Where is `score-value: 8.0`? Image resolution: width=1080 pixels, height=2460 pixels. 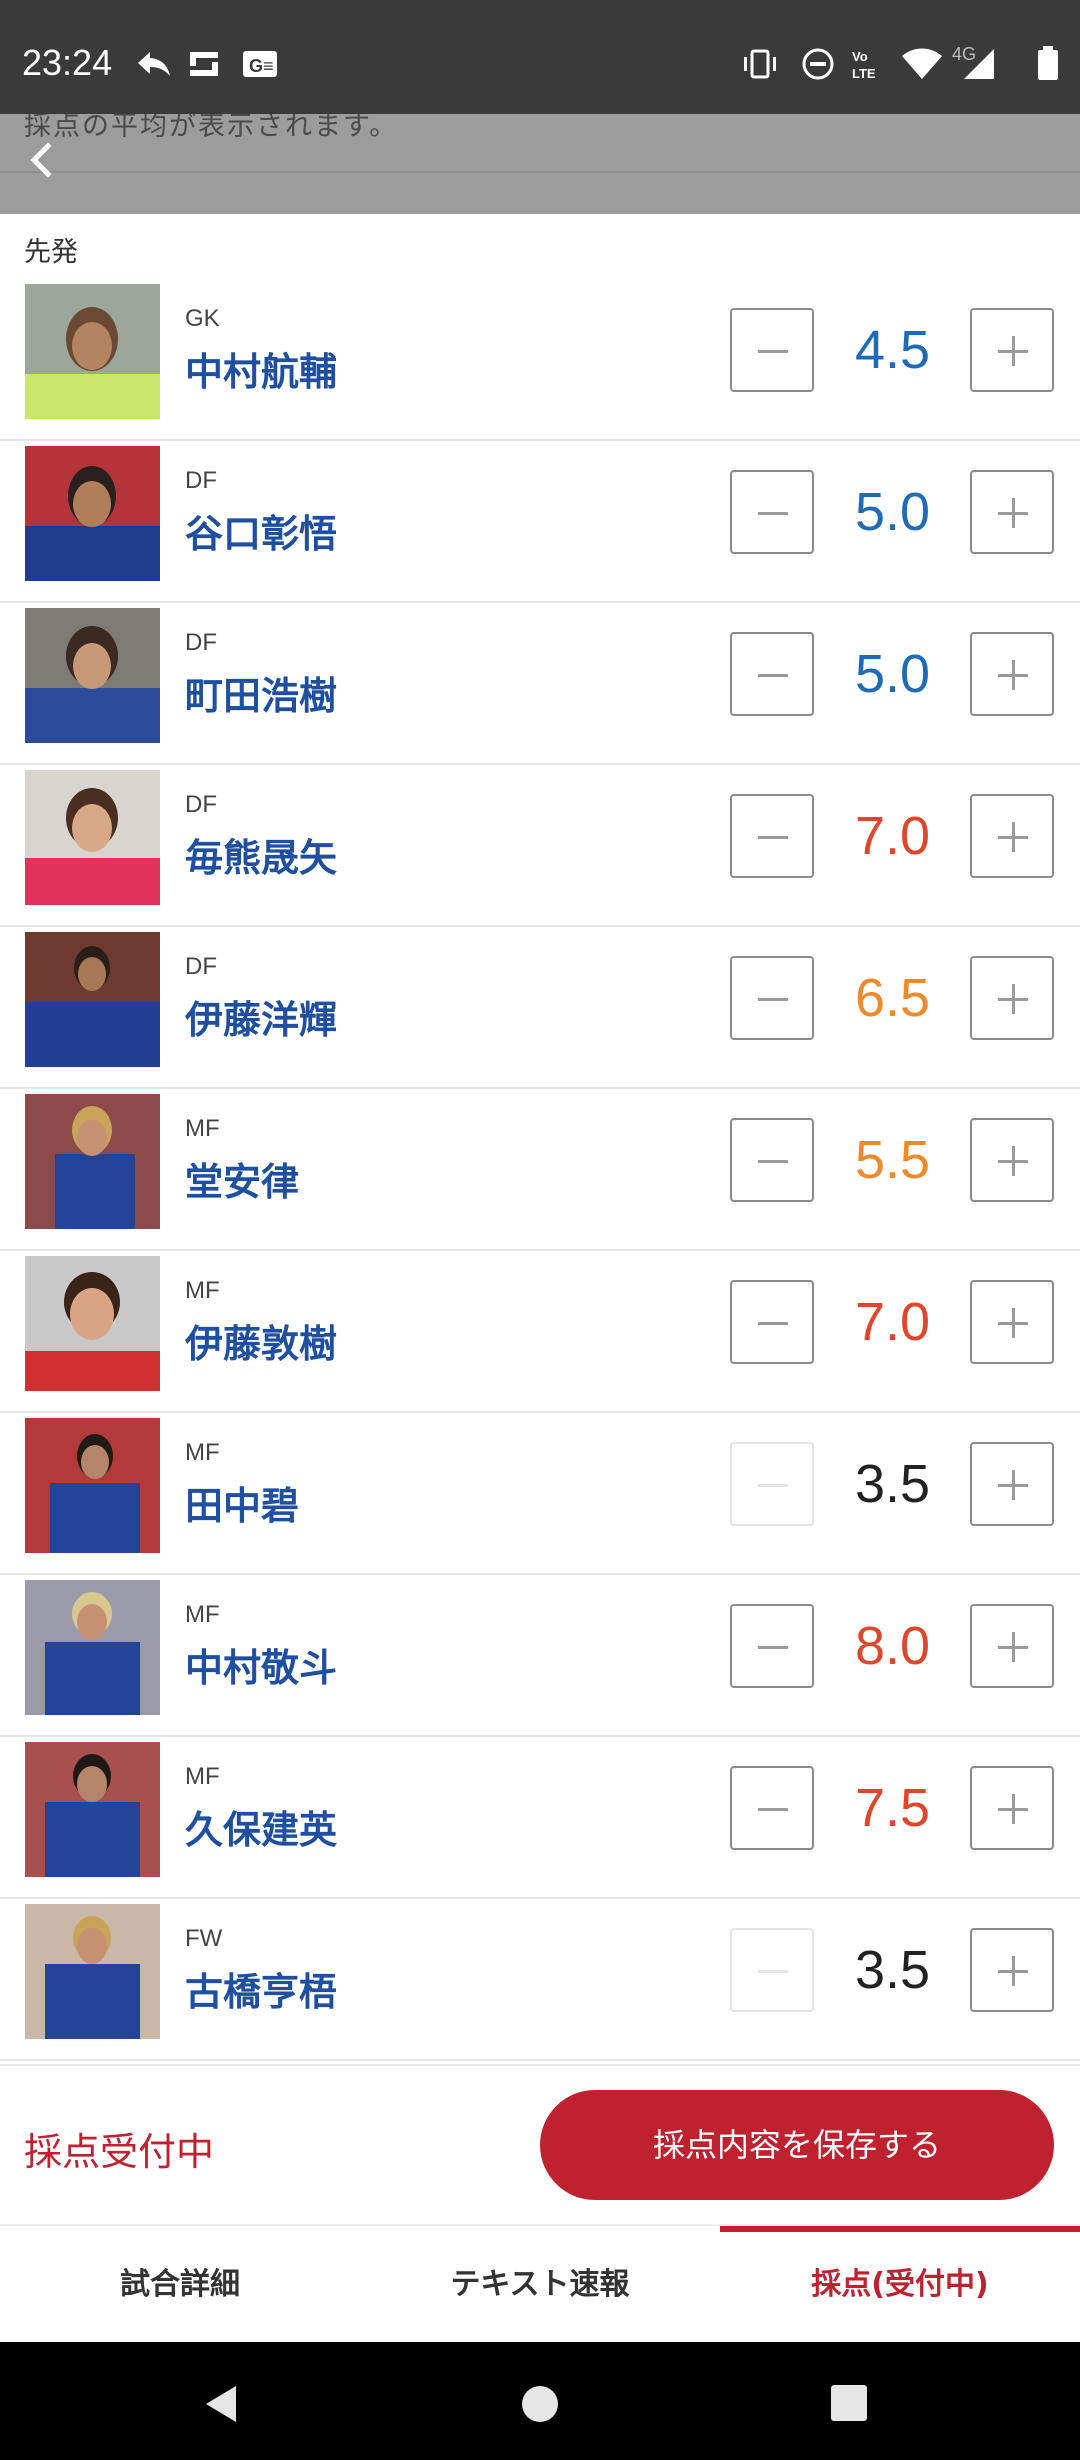
score-value: 8.0 is located at coordinates (892, 1646).